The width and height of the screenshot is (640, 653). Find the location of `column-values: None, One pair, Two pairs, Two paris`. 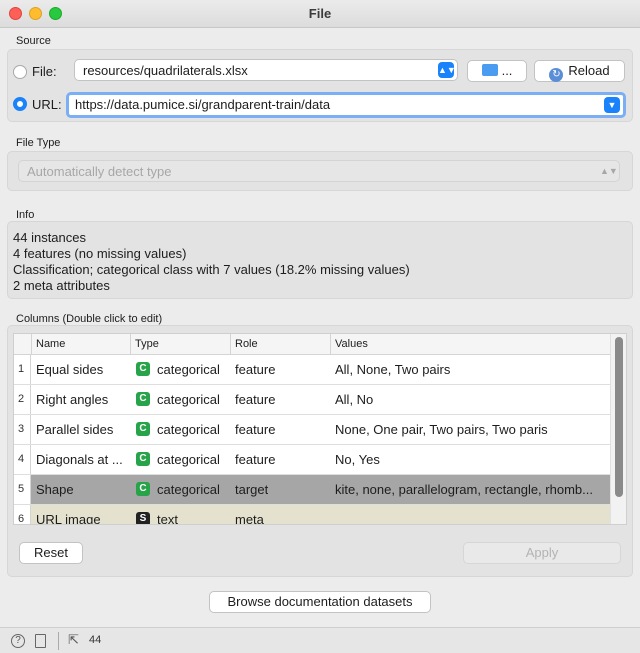

column-values: None, One pair, Two pairs, Two paris is located at coordinates (441, 429).